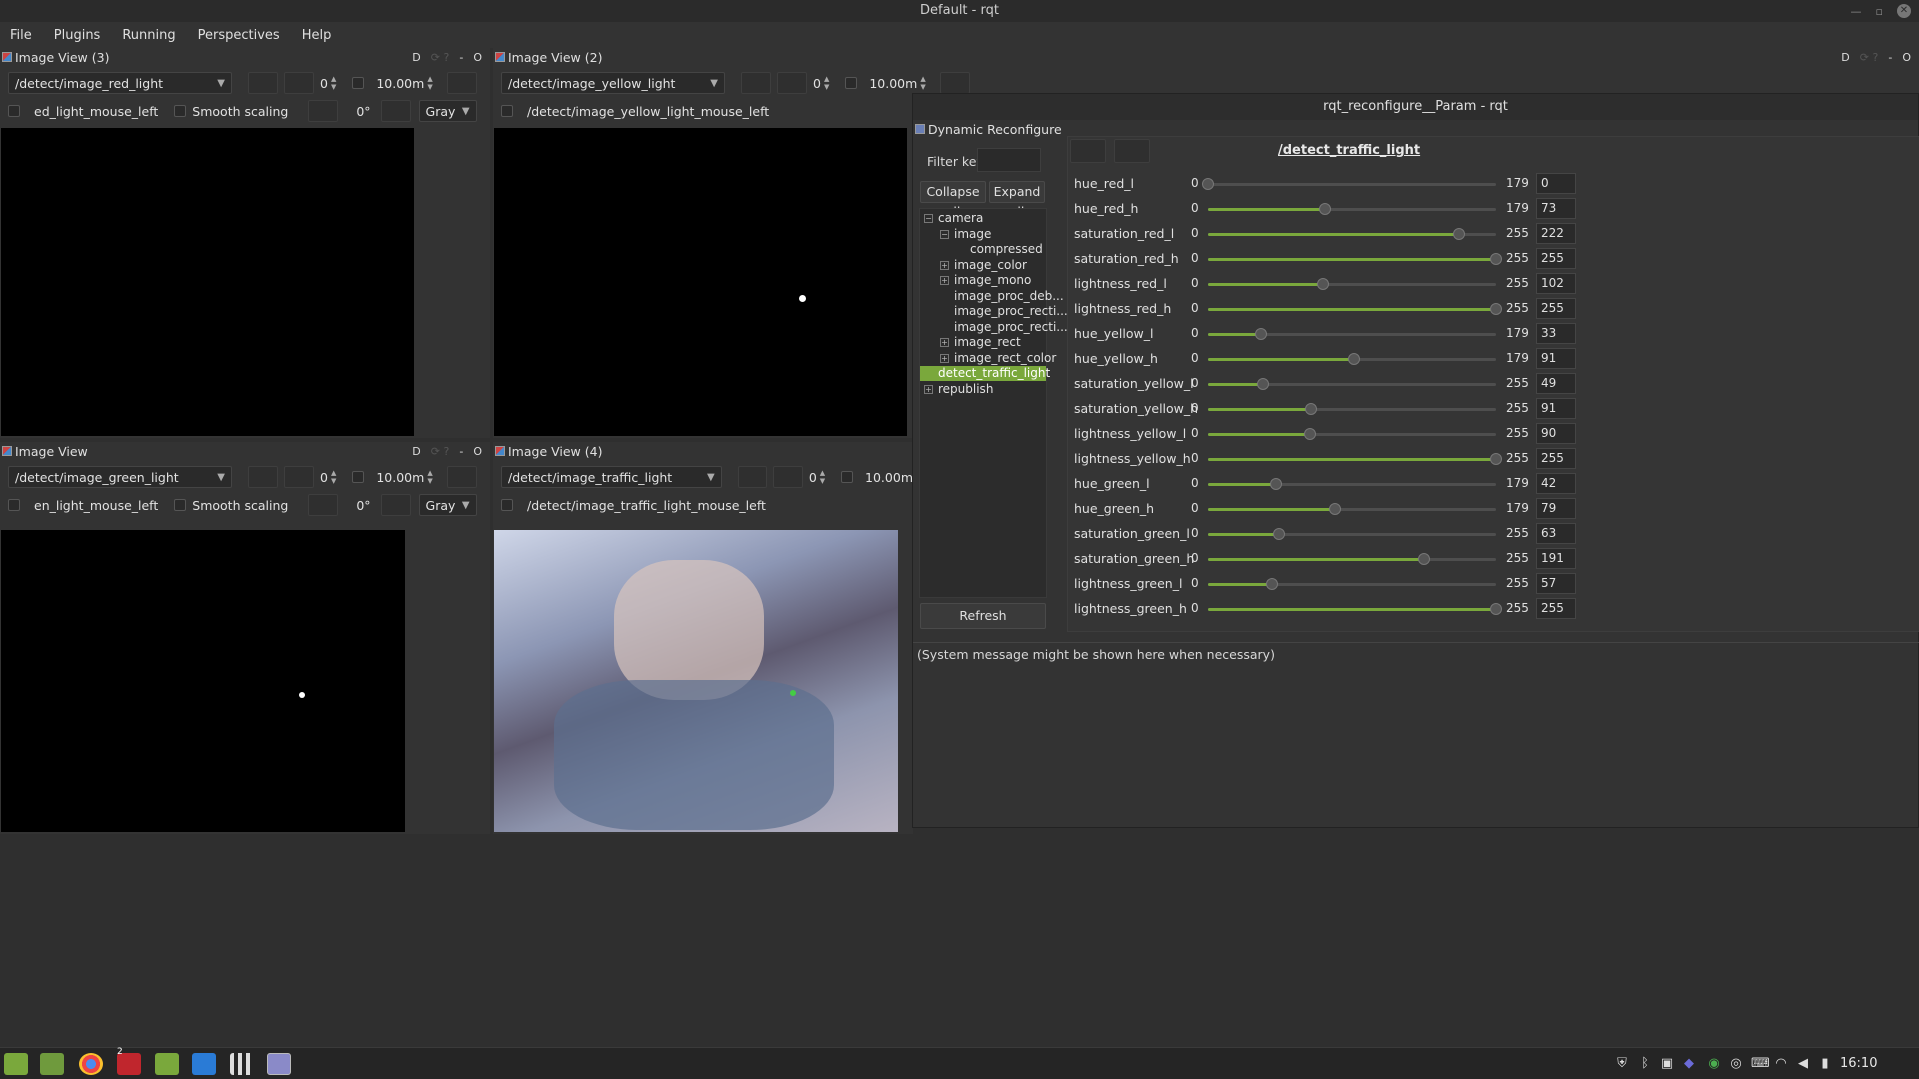 Image resolution: width=1919 pixels, height=1079 pixels. What do you see at coordinates (1556, 283) in the screenshot?
I see `param-value-input: 102` at bounding box center [1556, 283].